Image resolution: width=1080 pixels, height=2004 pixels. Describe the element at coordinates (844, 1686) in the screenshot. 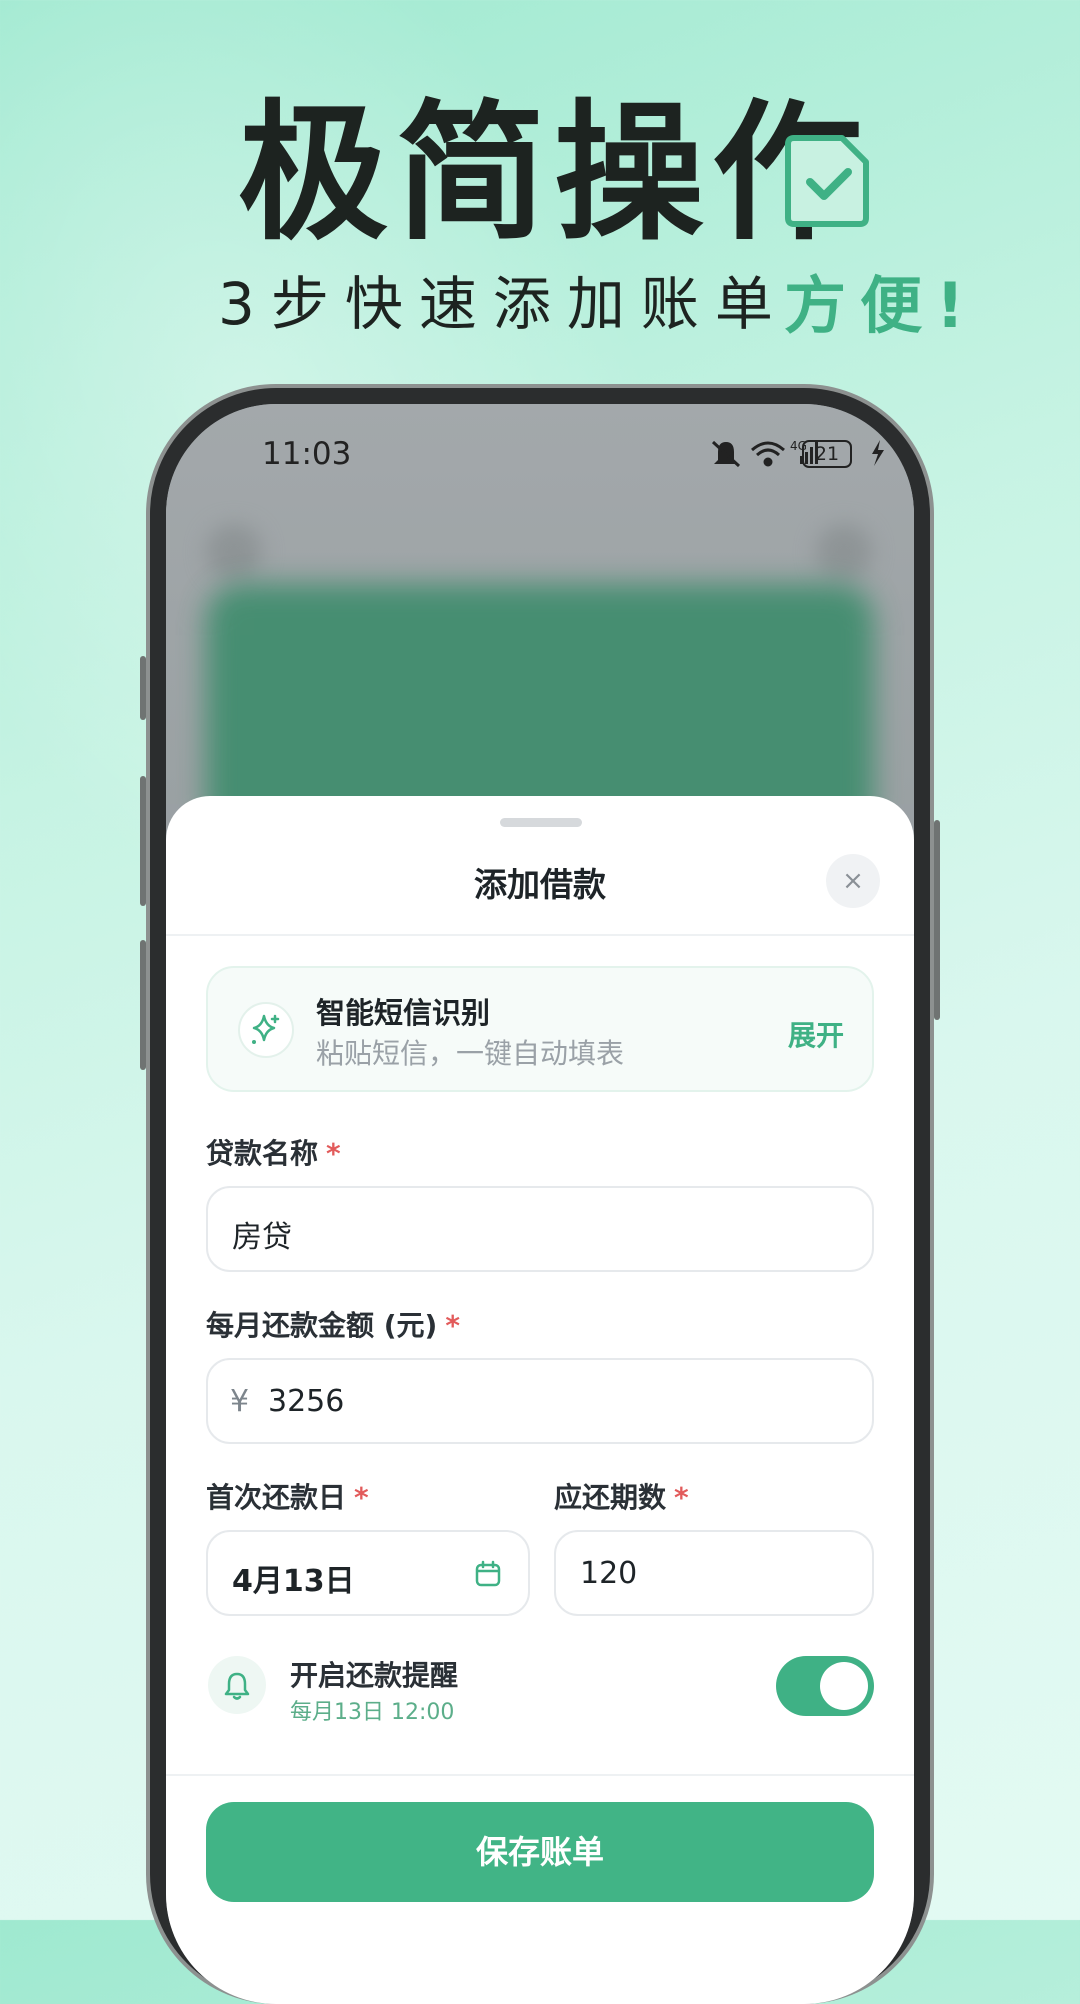

I see `toggle-knob` at that location.